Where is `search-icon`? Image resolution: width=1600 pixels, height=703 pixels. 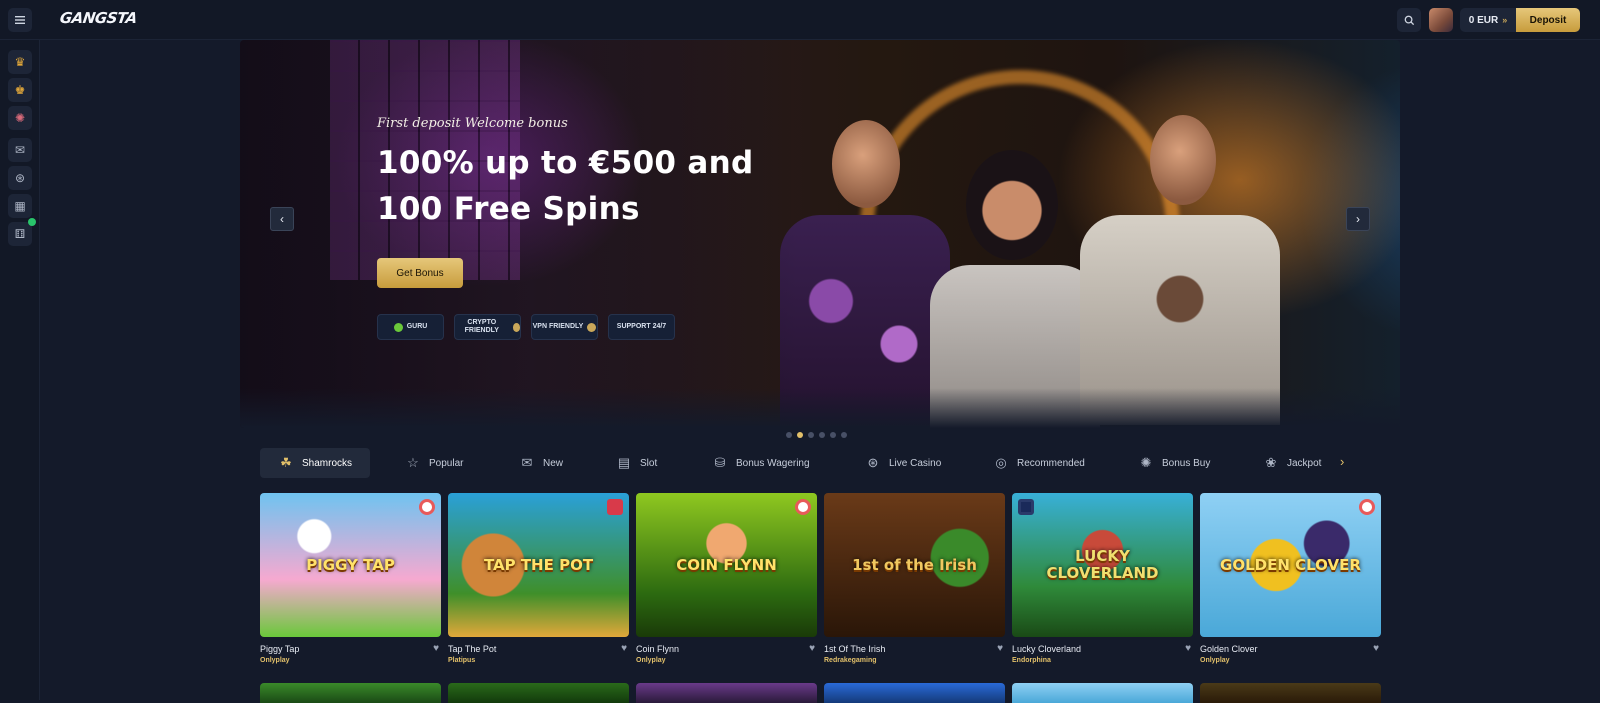 search-icon is located at coordinates (1409, 20).